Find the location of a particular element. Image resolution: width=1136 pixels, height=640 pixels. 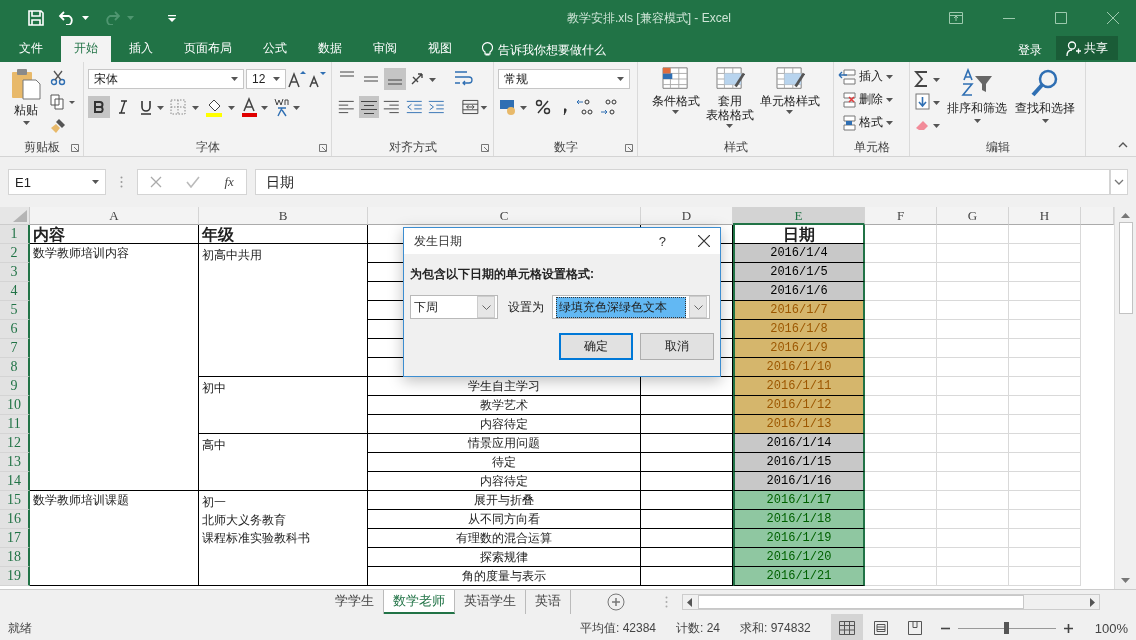

autosum-icon is located at coordinates (928, 79).